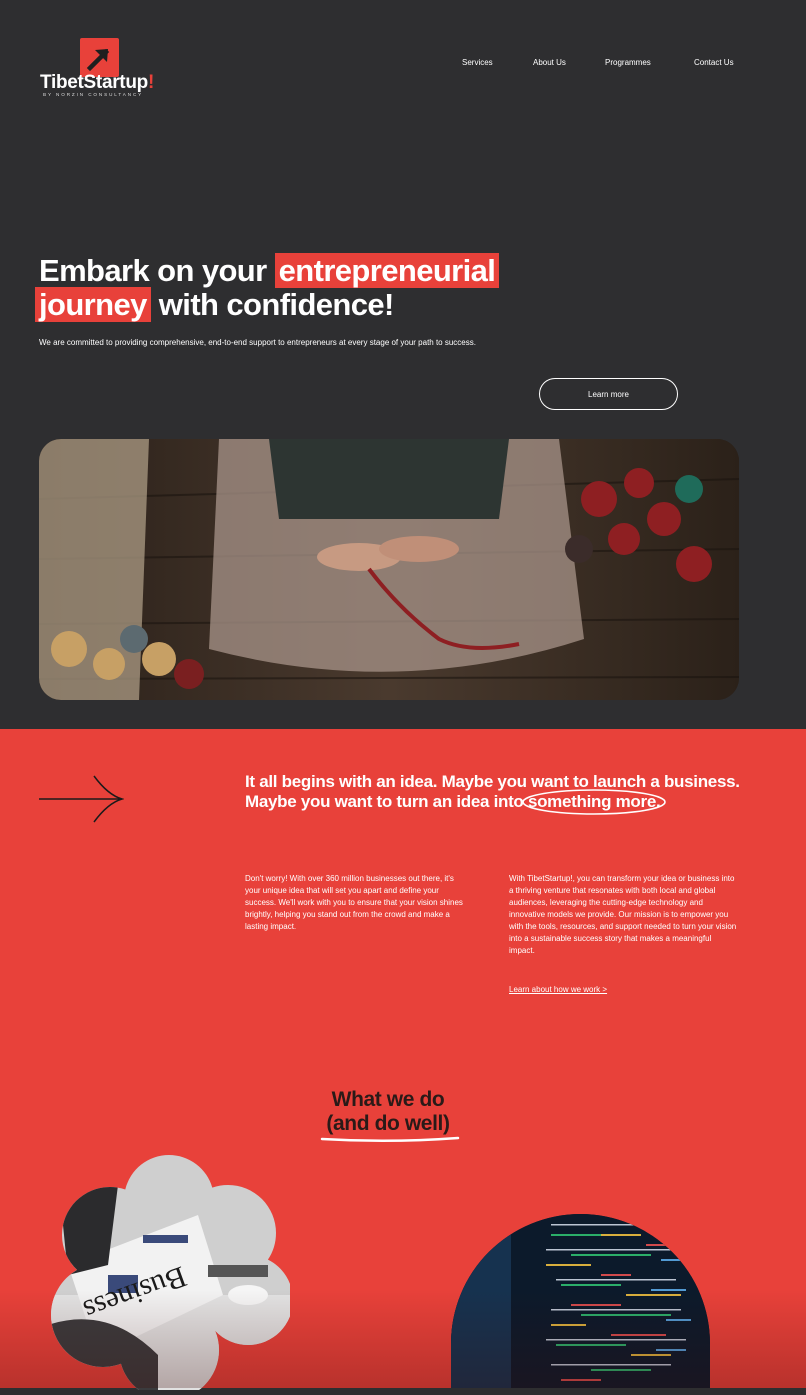 The height and width of the screenshot is (1395, 806). I want to click on nav-contact-us: Contact Us, so click(714, 62).